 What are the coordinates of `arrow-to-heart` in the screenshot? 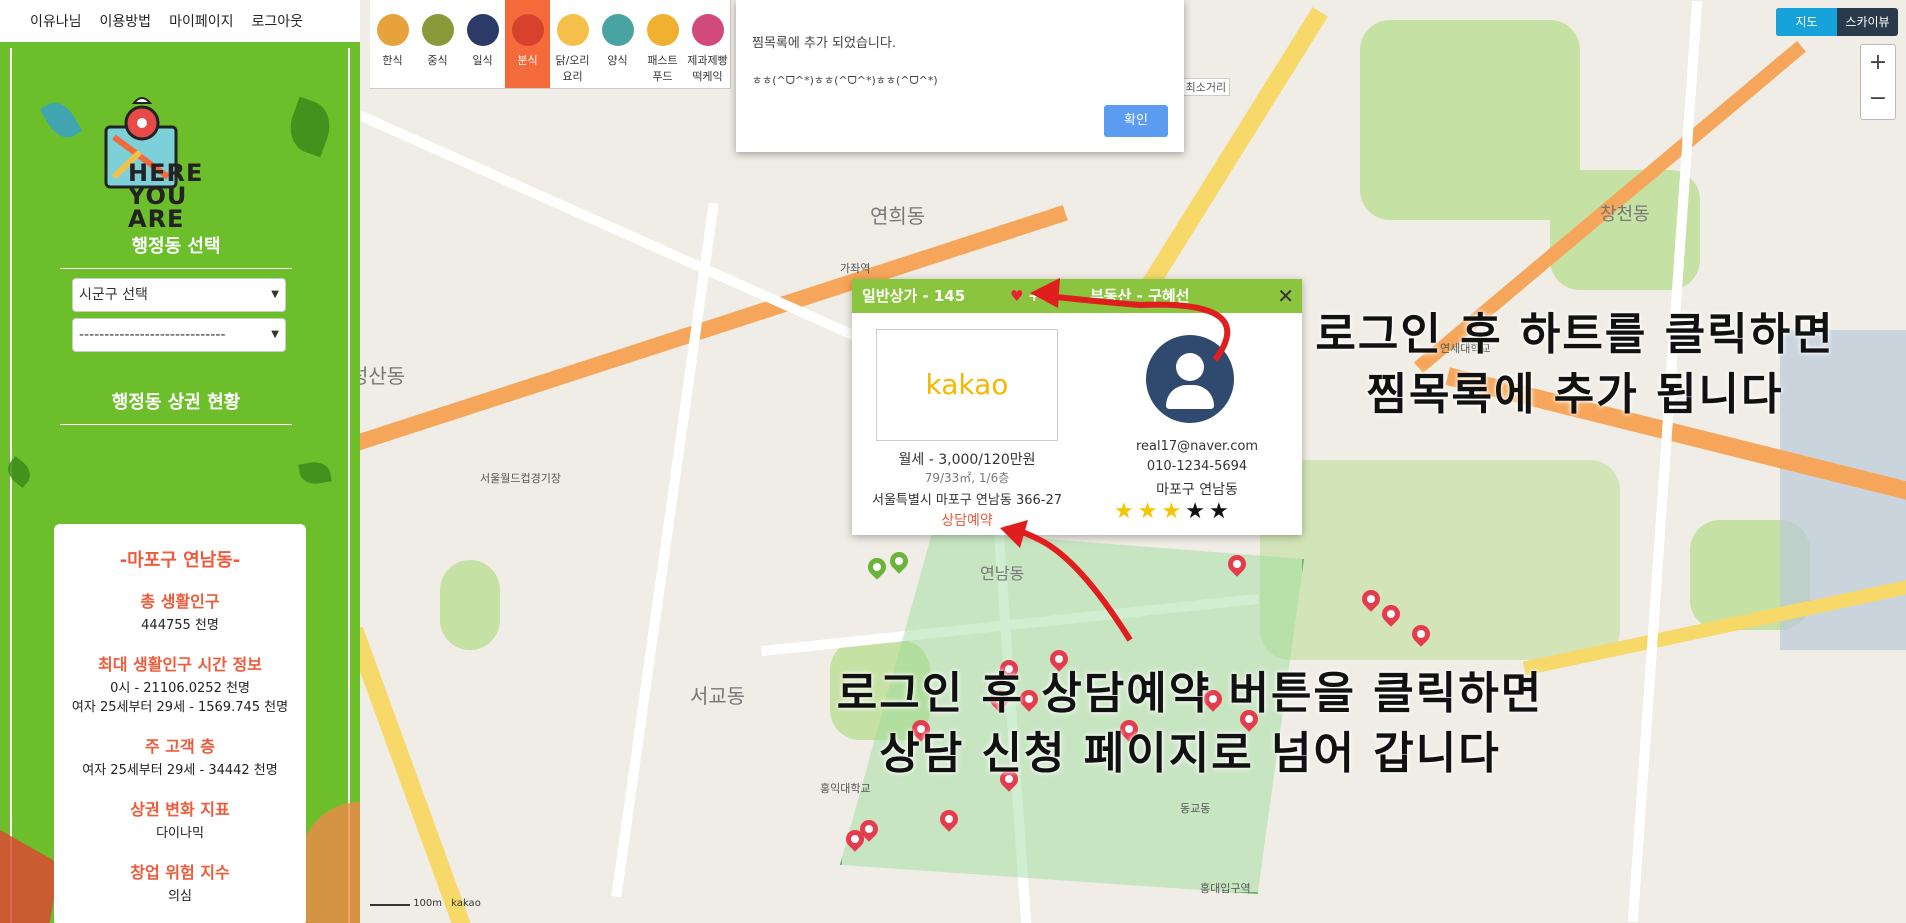 It's located at (1135, 327).